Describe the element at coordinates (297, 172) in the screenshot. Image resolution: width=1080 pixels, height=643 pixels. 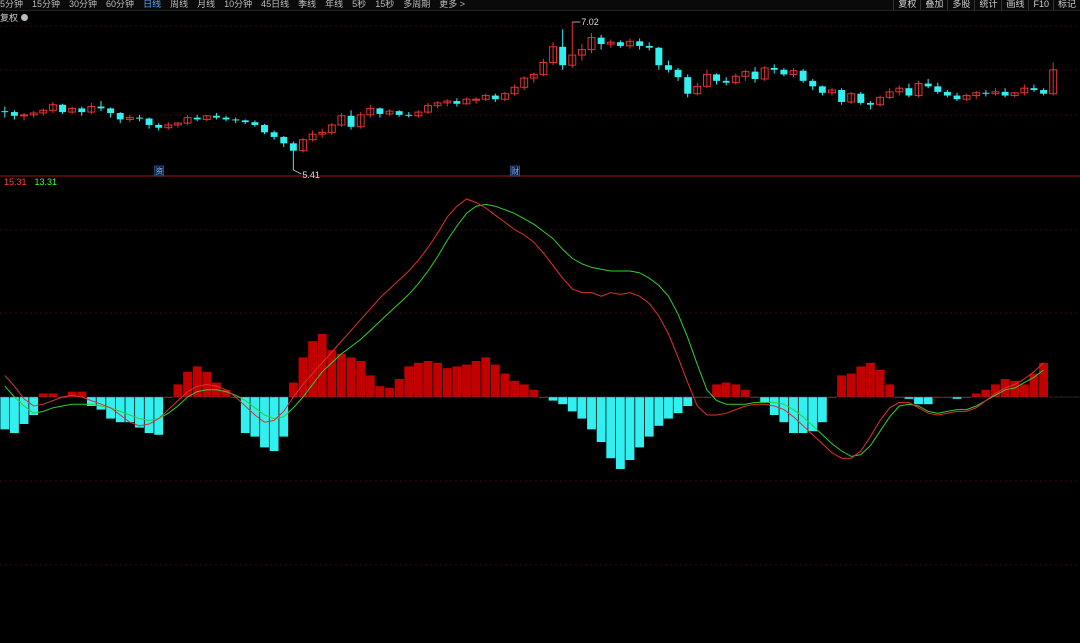
I see `low-label-leader` at that location.